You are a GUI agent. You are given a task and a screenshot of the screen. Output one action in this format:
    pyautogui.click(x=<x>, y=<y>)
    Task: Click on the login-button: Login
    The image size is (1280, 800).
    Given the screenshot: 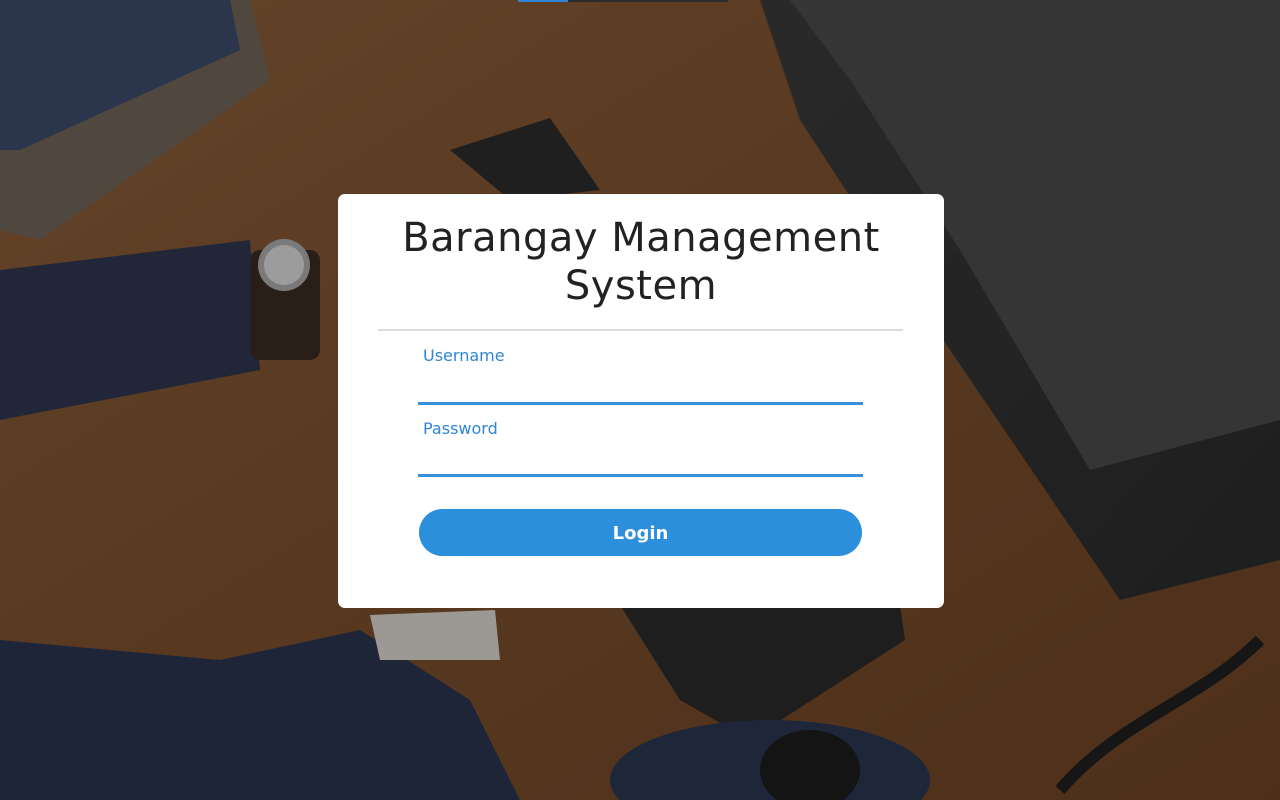 What is the action you would take?
    pyautogui.click(x=640, y=532)
    